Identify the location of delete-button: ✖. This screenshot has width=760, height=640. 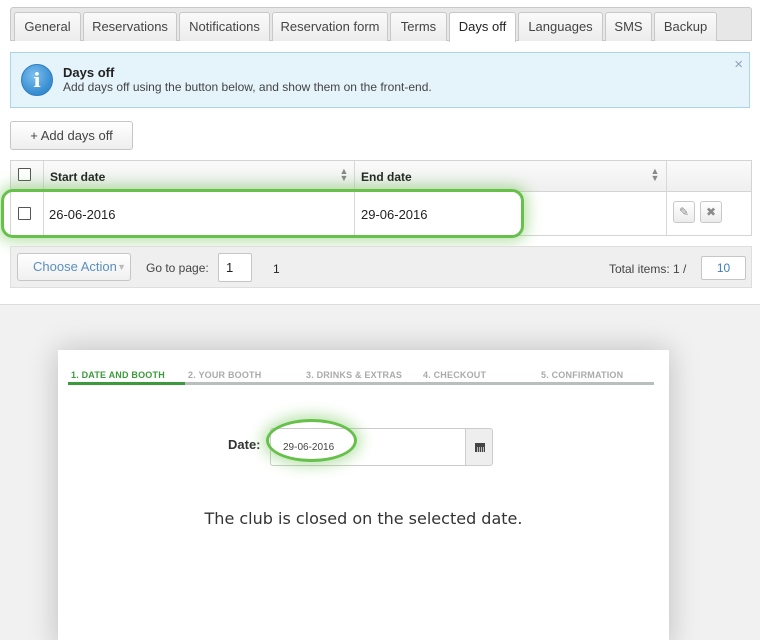
(711, 212).